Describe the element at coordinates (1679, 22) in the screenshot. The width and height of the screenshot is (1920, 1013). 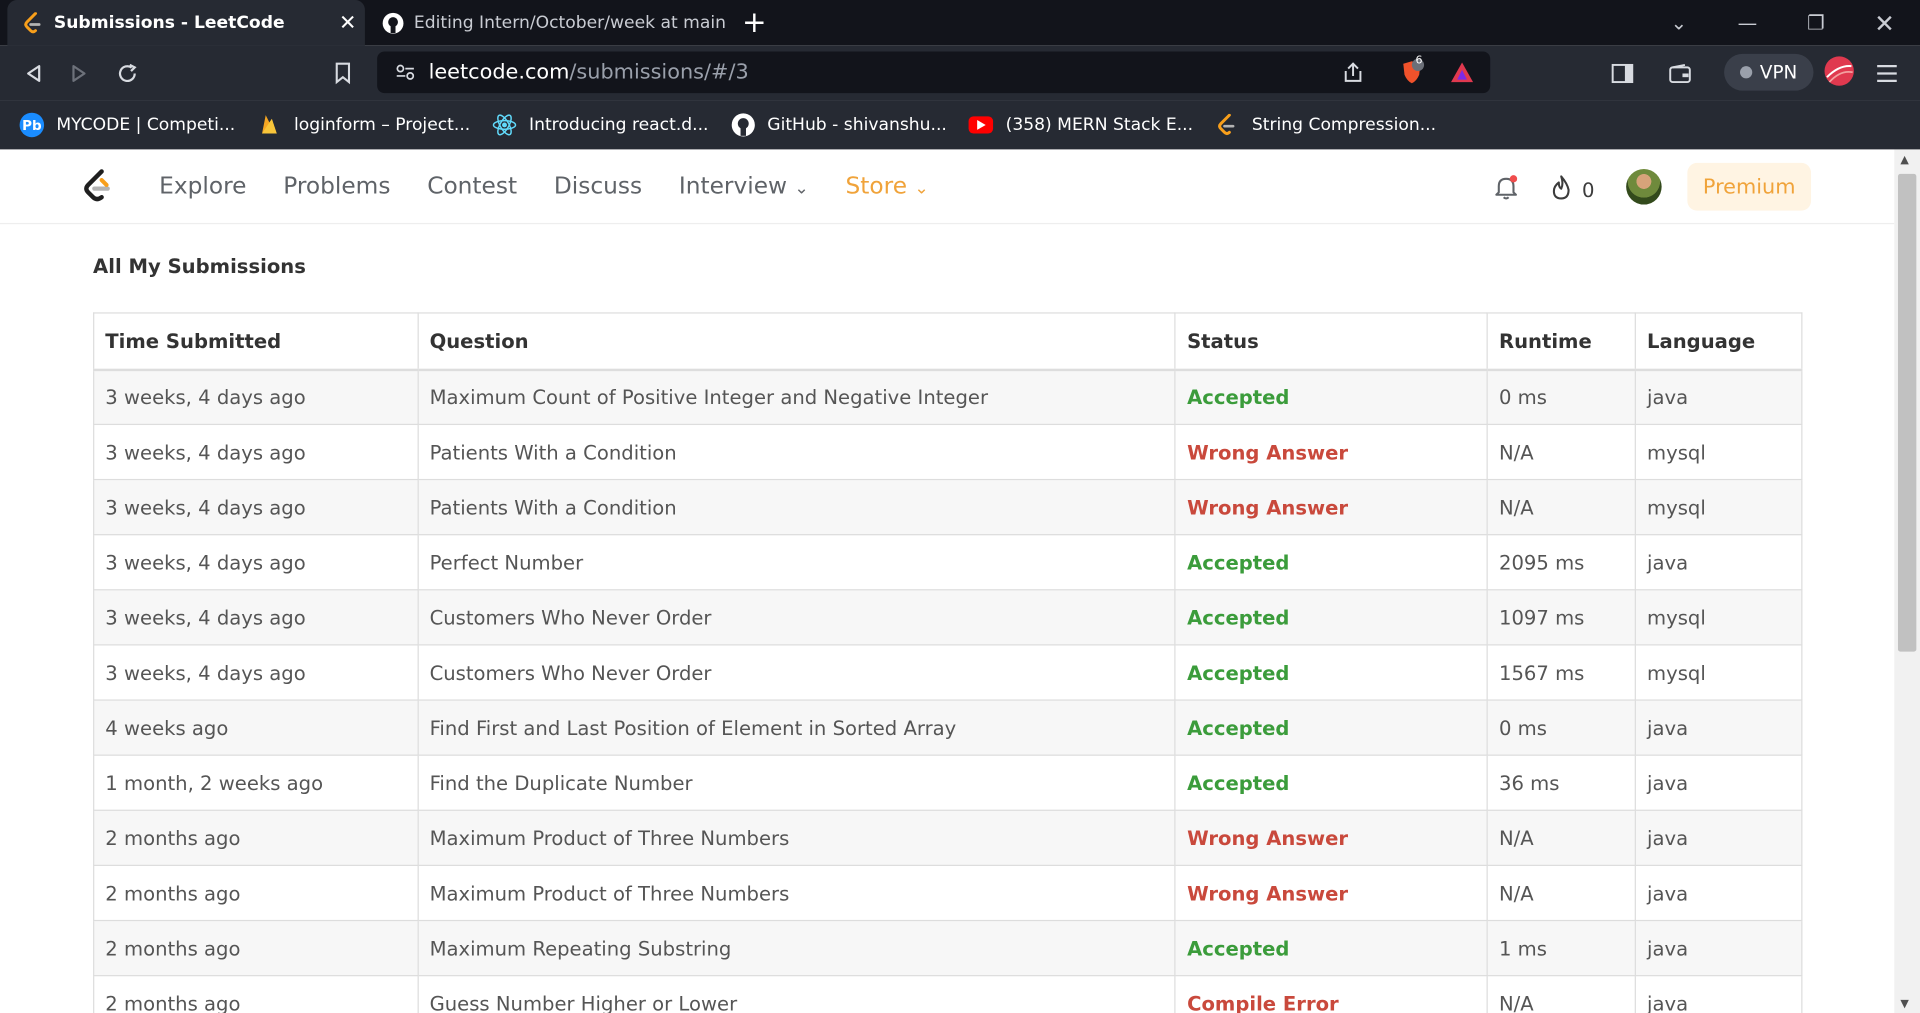
I see `tab-search-icon: ⌄` at that location.